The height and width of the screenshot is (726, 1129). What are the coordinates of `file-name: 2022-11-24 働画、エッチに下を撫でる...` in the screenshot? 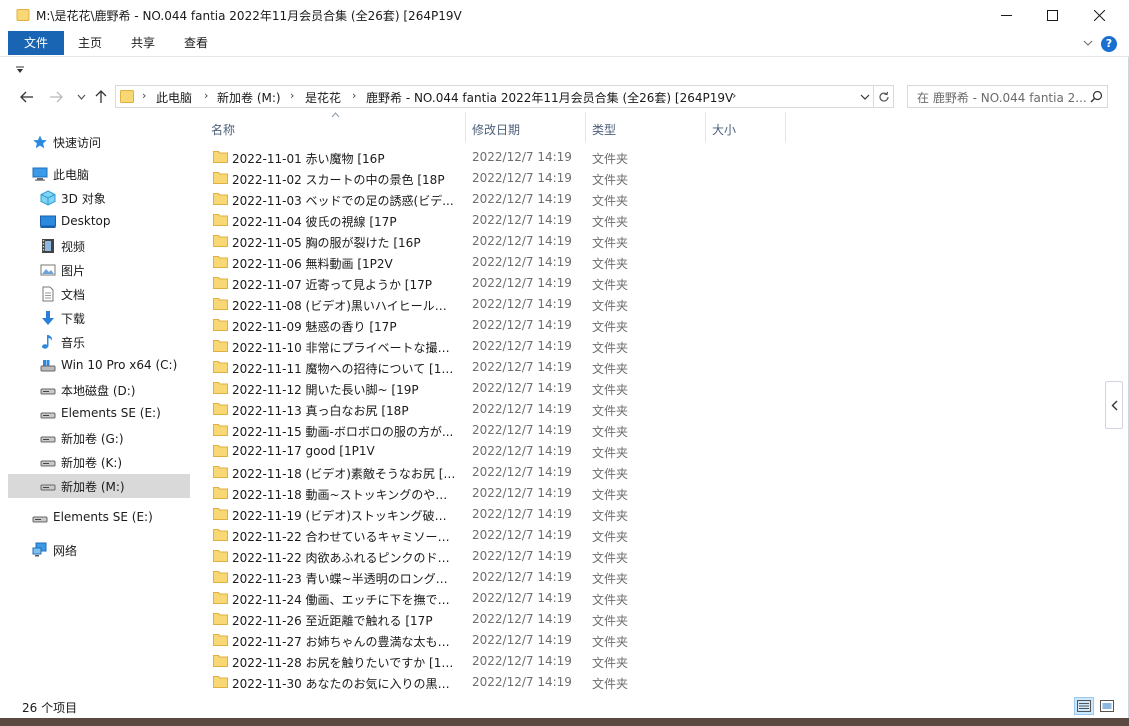 It's located at (344, 599).